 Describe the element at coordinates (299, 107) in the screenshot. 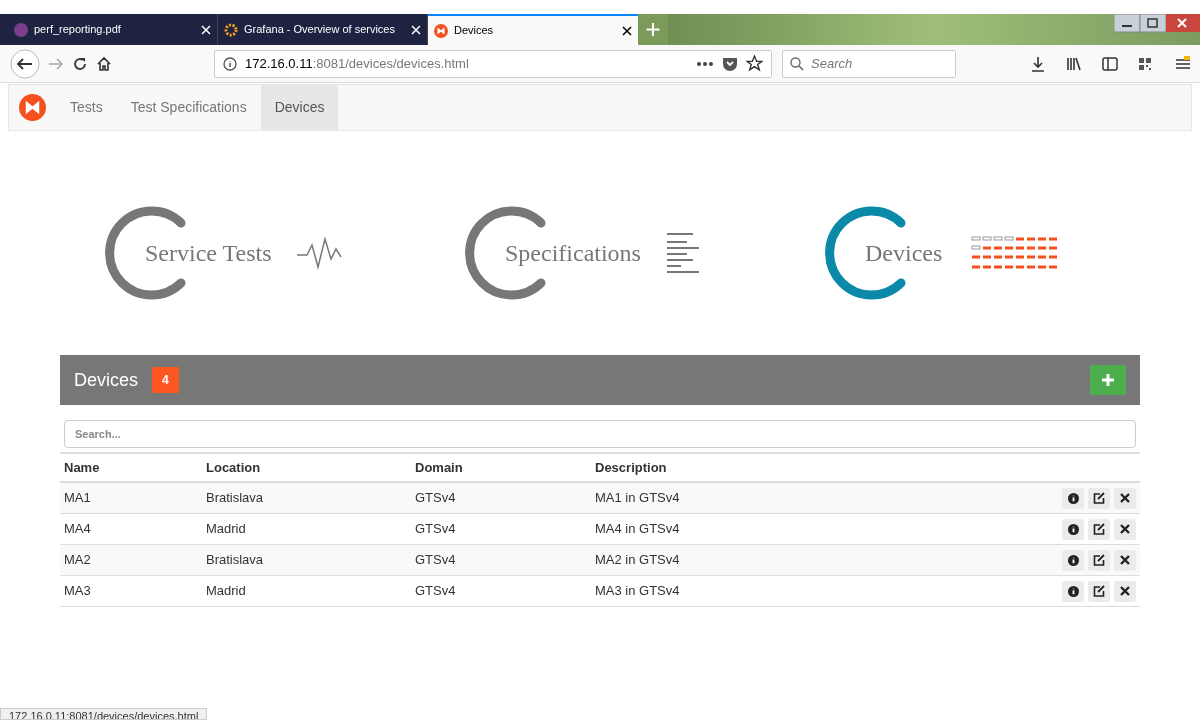

I see `nav-link: Devices` at that location.